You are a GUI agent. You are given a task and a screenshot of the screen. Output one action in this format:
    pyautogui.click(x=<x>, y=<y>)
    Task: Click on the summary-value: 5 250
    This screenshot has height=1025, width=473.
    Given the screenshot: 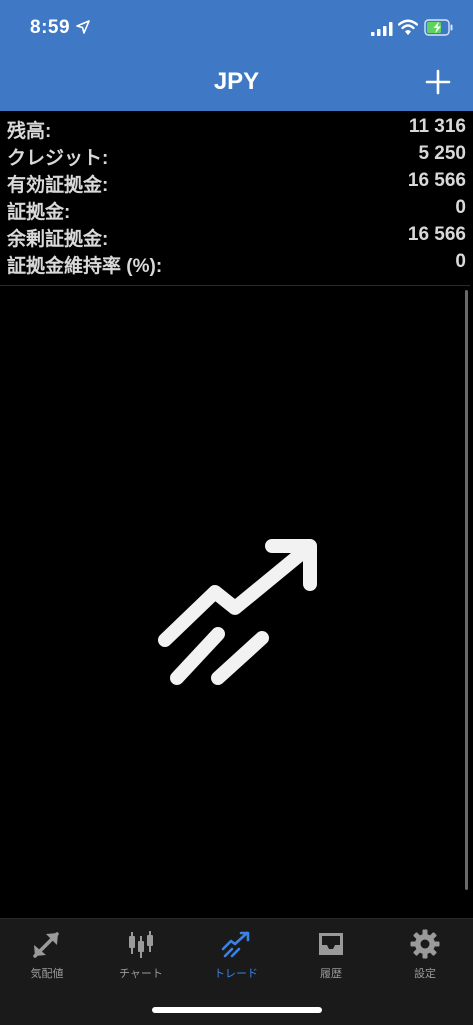 What is the action you would take?
    pyautogui.click(x=442, y=153)
    